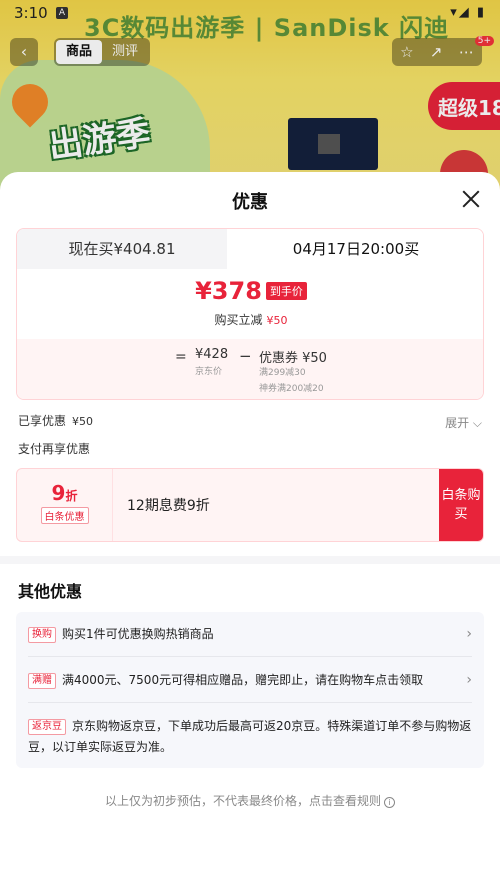 This screenshot has height=889, width=500. I want to click on instant-discount-label: 购买立减, so click(238, 320).